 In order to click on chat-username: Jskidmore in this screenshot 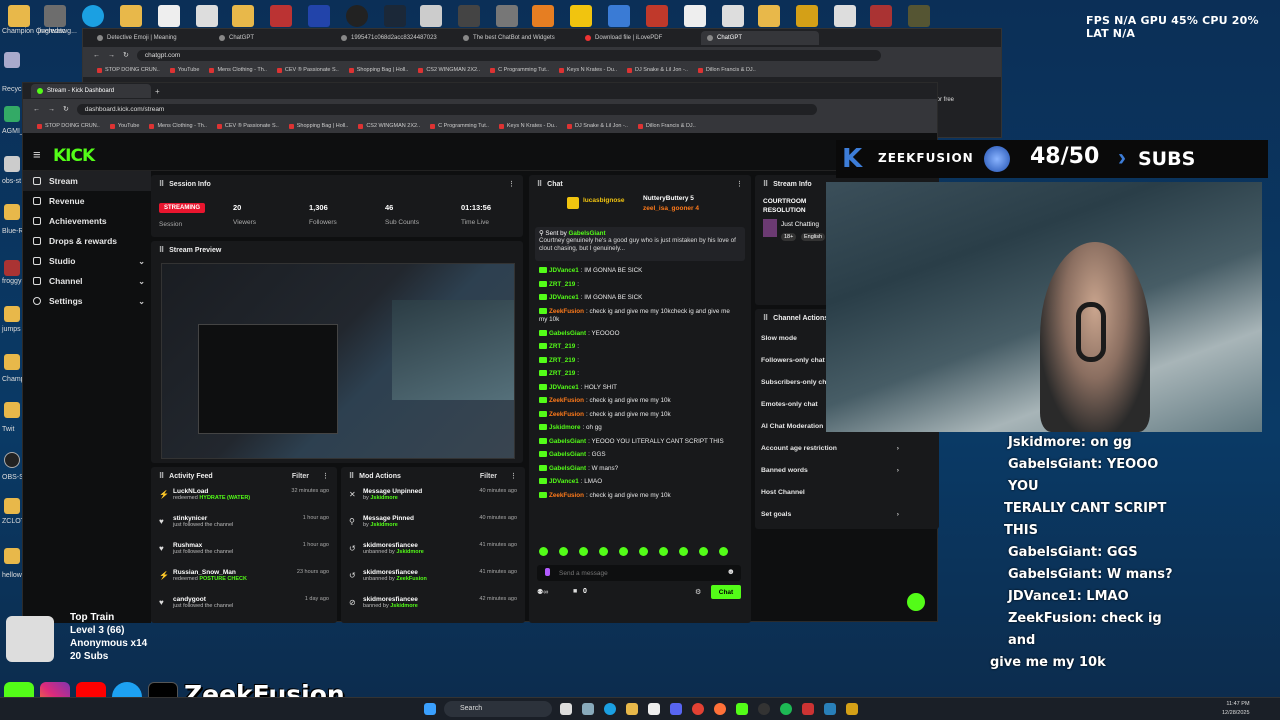, I will do `click(565, 427)`.